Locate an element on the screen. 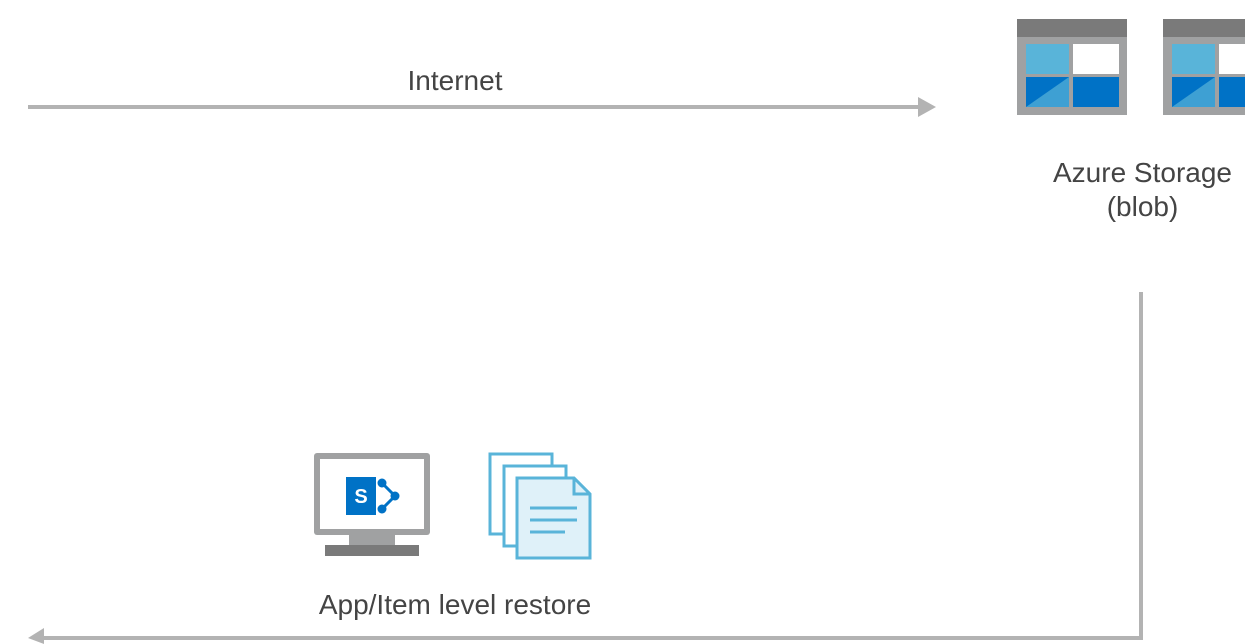 The width and height of the screenshot is (1245, 644). azure-storage-label-line1: Azure Storage is located at coordinates (1142, 172).